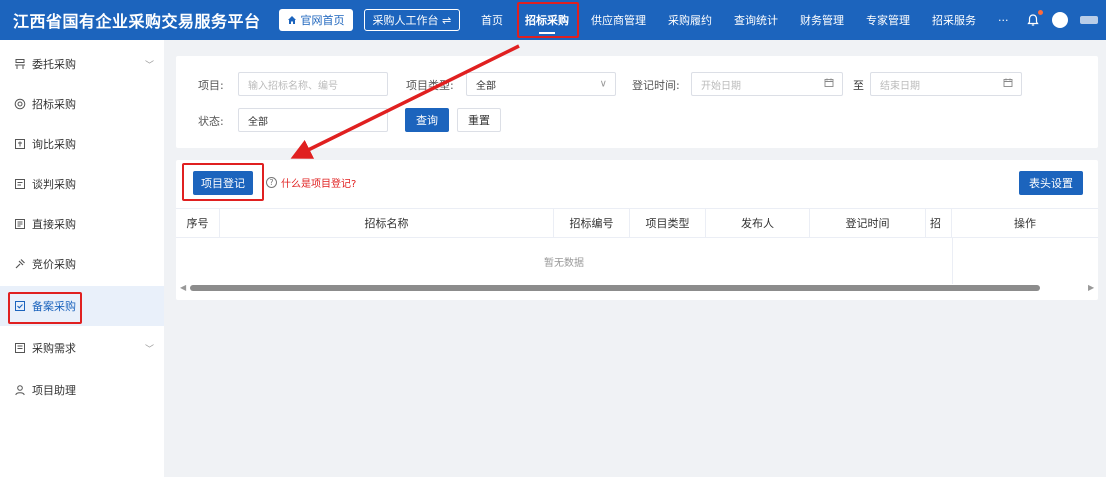 This screenshot has height=477, width=1106. I want to click on notification-dot, so click(1040, 12).